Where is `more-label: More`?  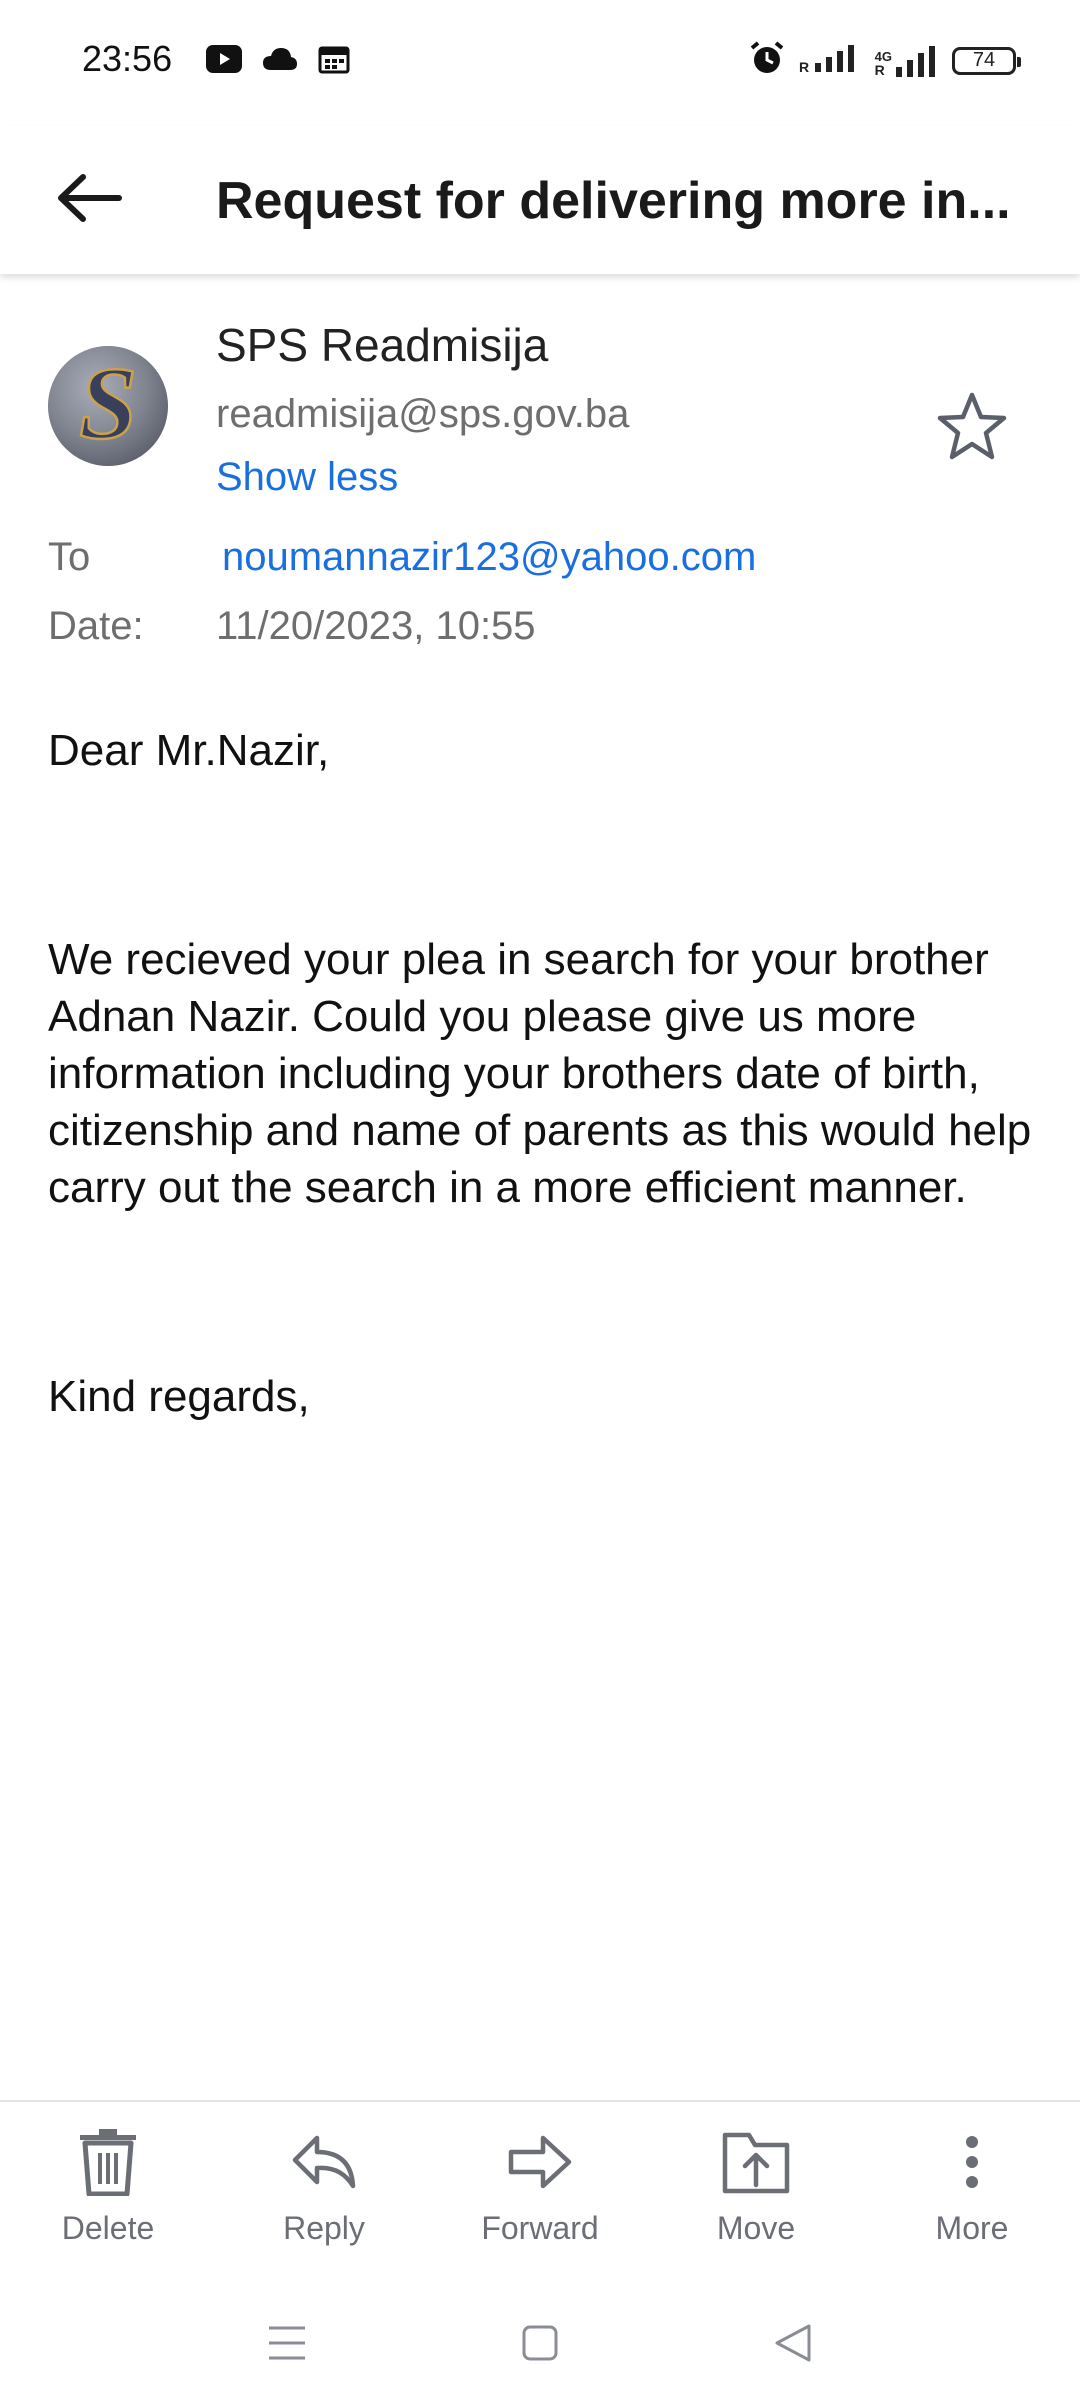
more-label: More is located at coordinates (972, 2228).